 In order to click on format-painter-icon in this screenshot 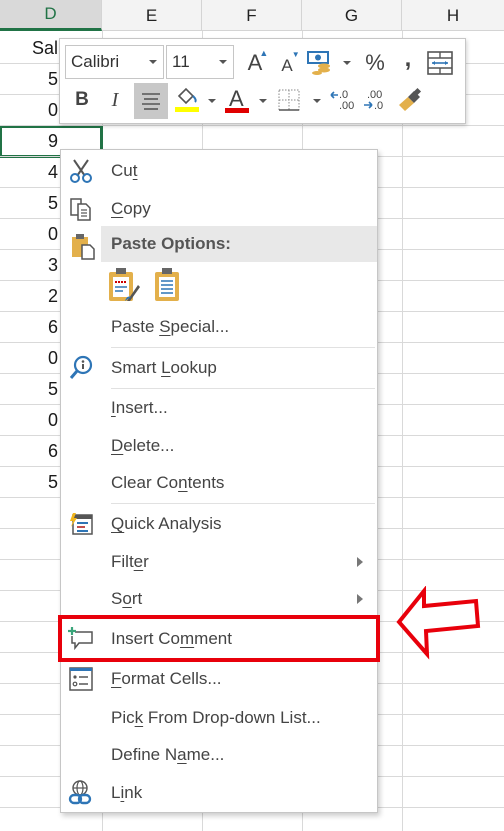, I will do `click(410, 99)`.